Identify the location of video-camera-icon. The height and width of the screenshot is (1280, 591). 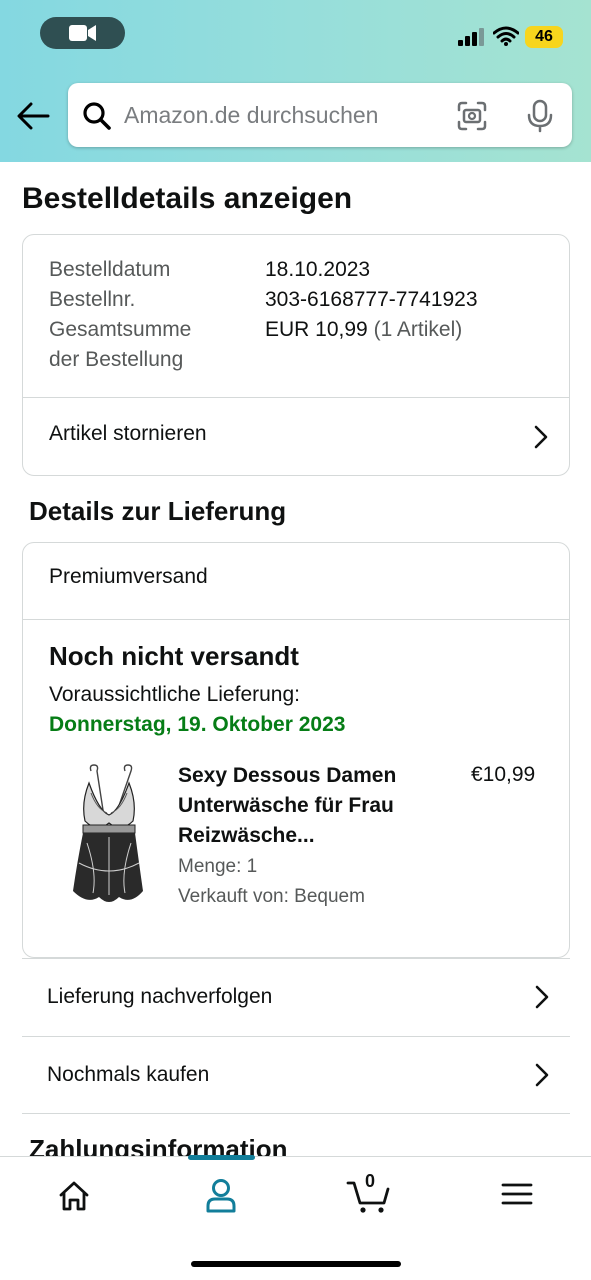
(82, 33).